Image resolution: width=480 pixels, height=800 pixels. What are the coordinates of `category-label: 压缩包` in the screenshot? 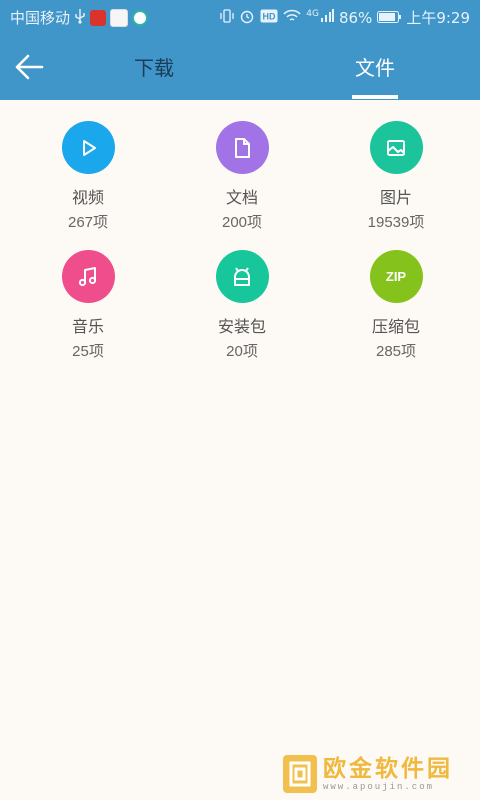 It's located at (395, 327).